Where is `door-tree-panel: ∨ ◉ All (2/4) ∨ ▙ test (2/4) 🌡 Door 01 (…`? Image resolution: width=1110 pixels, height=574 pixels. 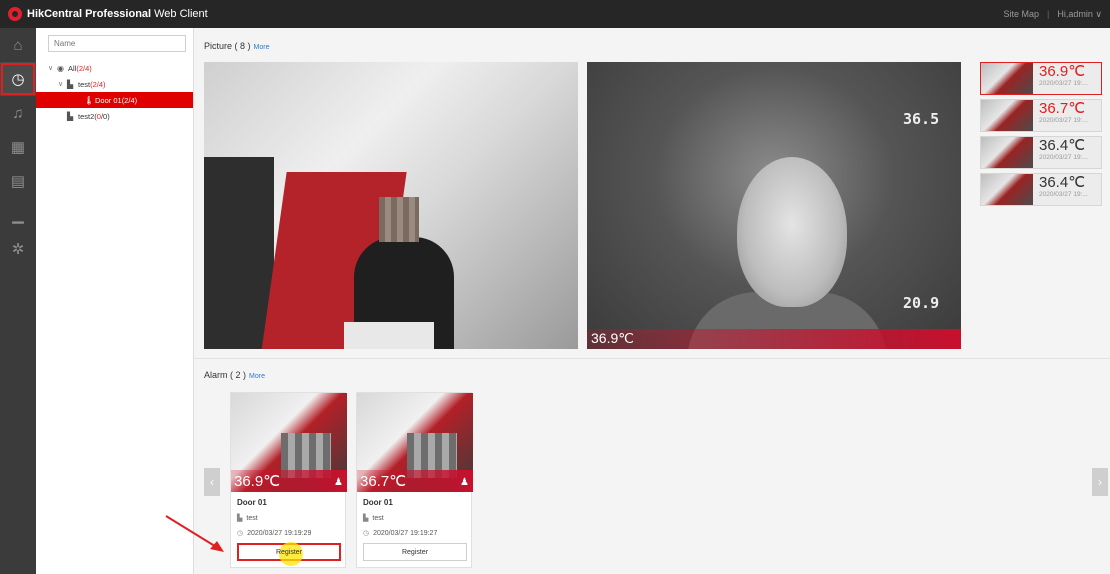 door-tree-panel: ∨ ◉ All (2/4) ∨ ▙ test (2/4) 🌡 Door 01 (… is located at coordinates (115, 301).